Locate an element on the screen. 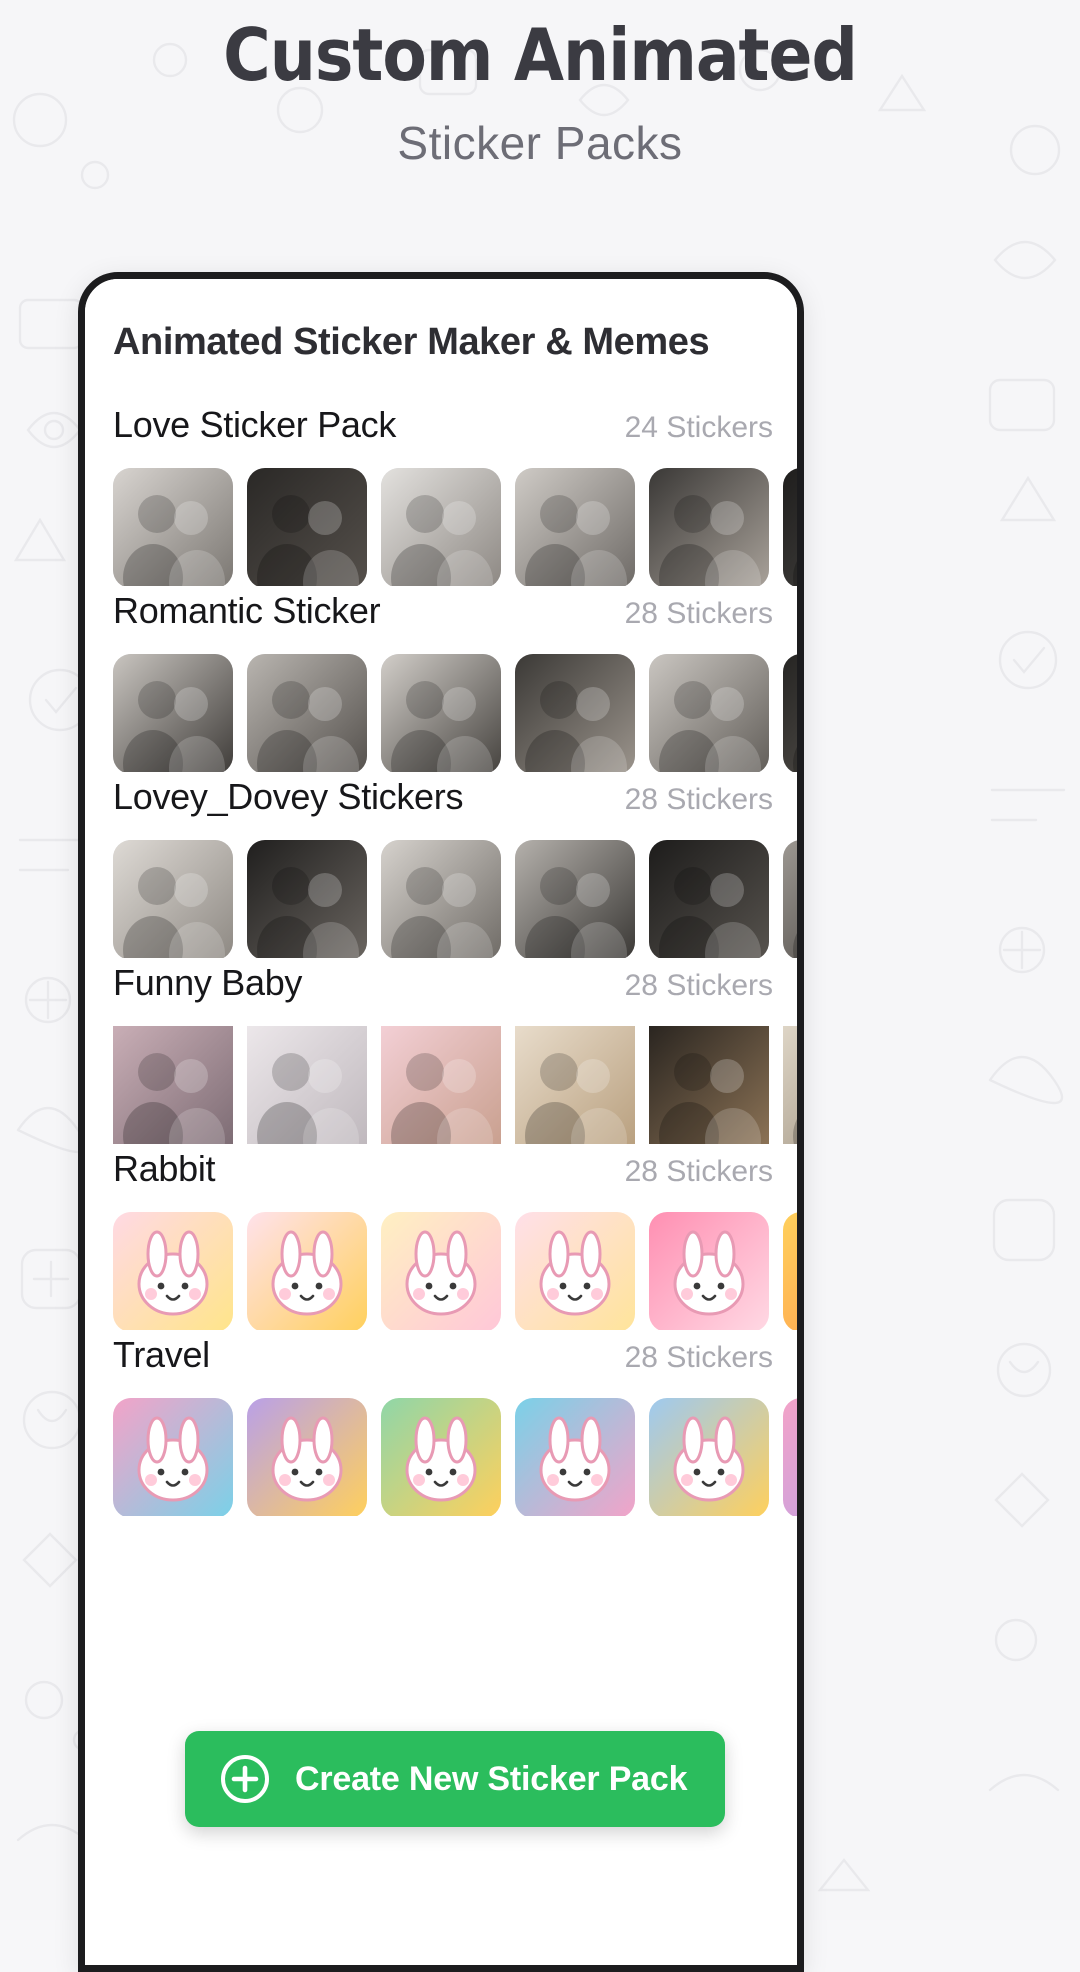 The height and width of the screenshot is (1972, 1080). sticker-pack-header: Travel 28 Stickers is located at coordinates (441, 1355).